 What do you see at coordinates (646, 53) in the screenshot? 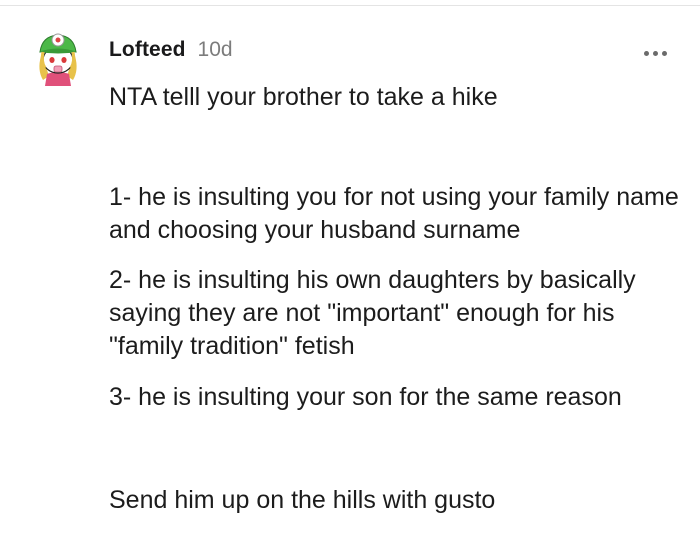
I see `more-horizontal-icon` at bounding box center [646, 53].